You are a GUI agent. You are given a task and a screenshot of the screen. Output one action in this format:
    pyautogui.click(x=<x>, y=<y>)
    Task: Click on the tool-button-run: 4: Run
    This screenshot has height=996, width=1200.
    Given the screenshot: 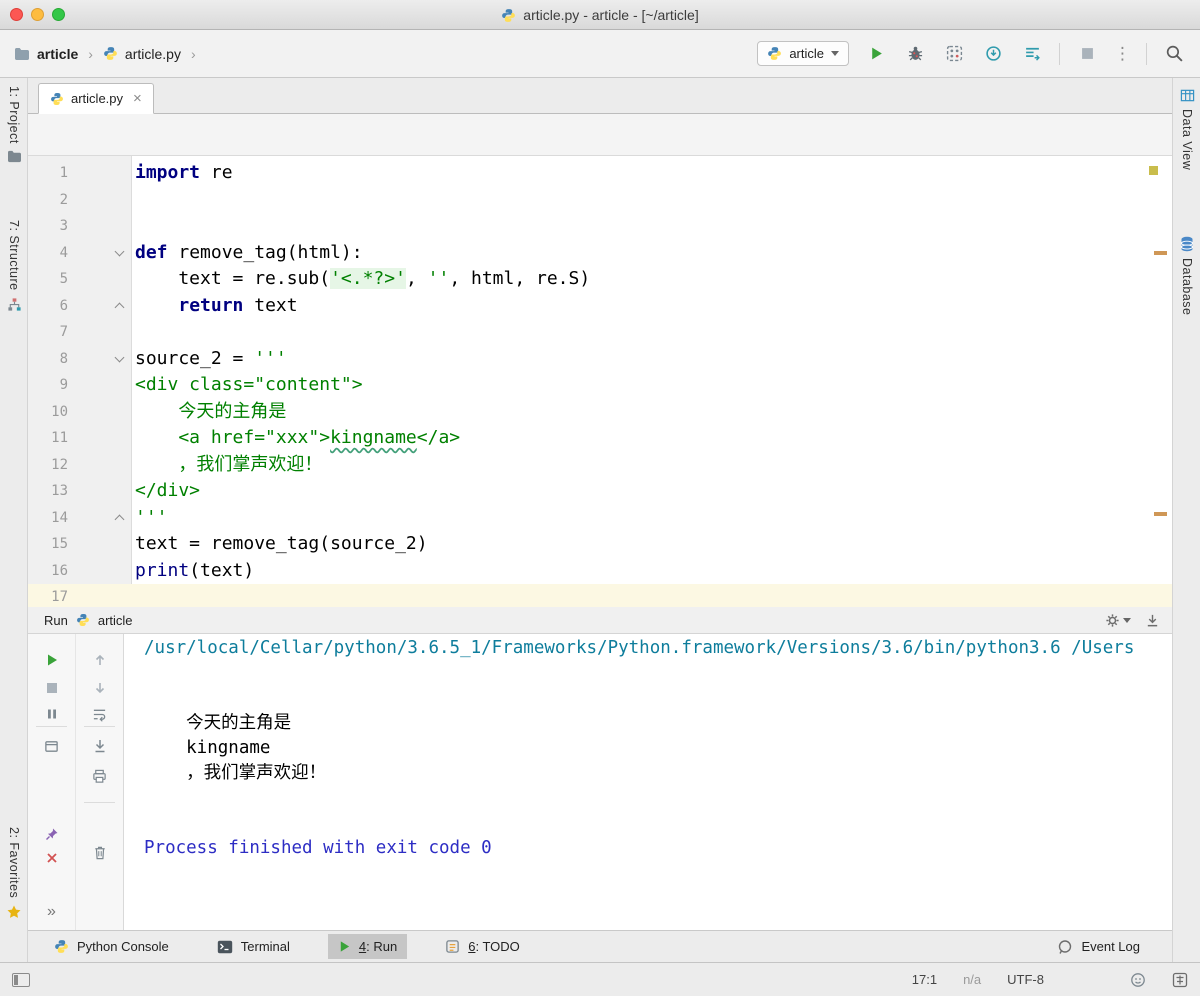 What is the action you would take?
    pyautogui.click(x=367, y=946)
    